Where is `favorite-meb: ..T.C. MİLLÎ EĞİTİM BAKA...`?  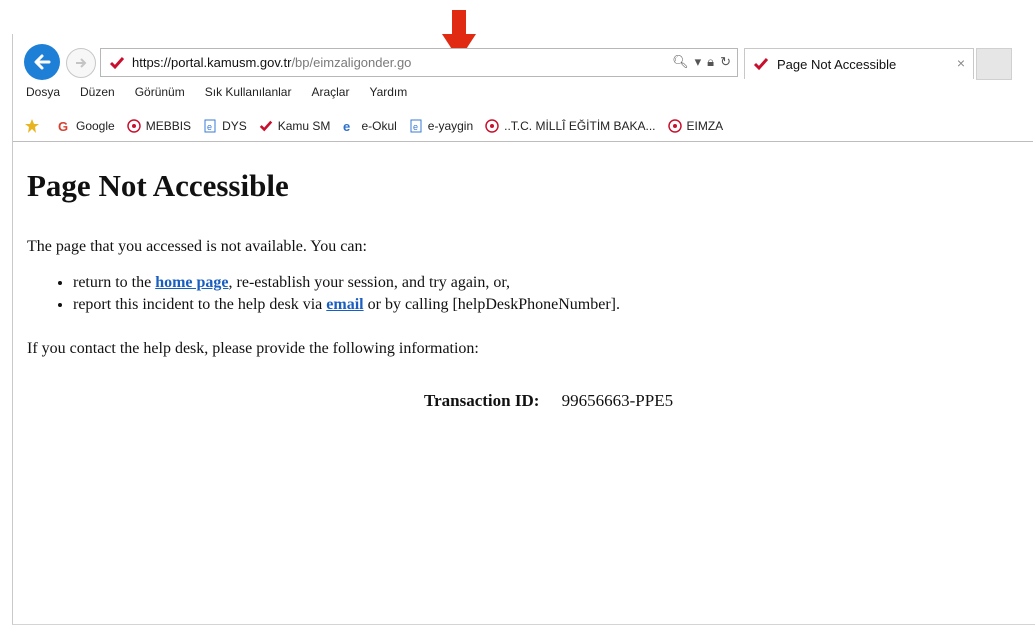
favorite-meb: ..T.C. MİLLÎ EĞİTİM BAKA... is located at coordinates (570, 126).